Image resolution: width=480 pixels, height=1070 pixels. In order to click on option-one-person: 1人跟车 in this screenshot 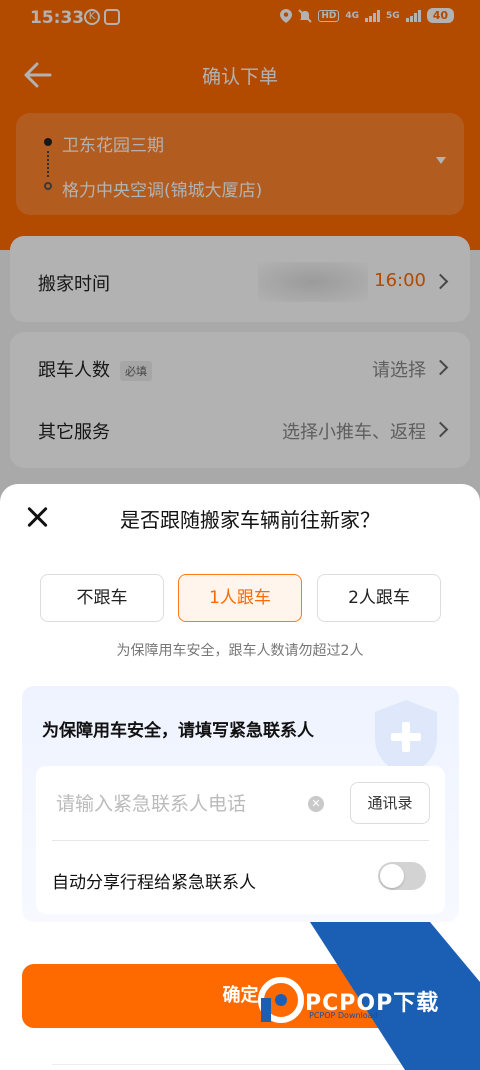, I will do `click(240, 598)`.